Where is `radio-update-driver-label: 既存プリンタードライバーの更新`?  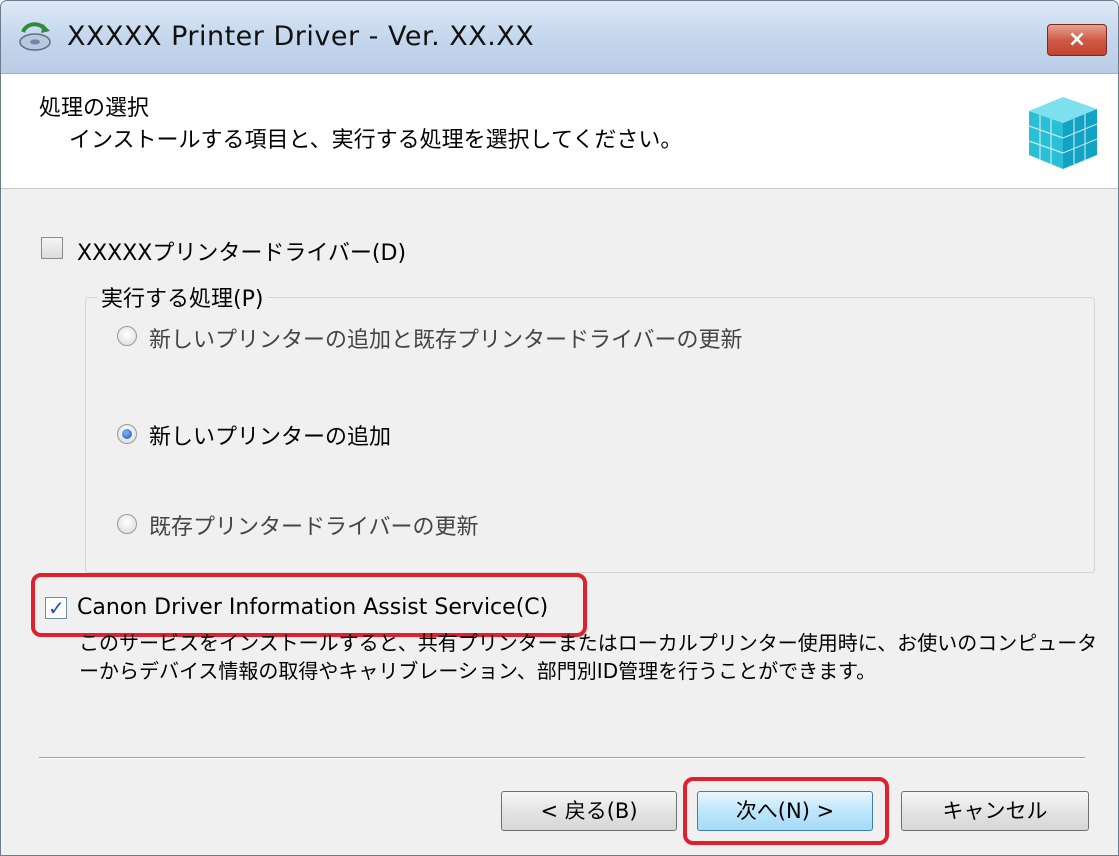 radio-update-driver-label: 既存プリンタードライバーの更新 is located at coordinates (314, 525).